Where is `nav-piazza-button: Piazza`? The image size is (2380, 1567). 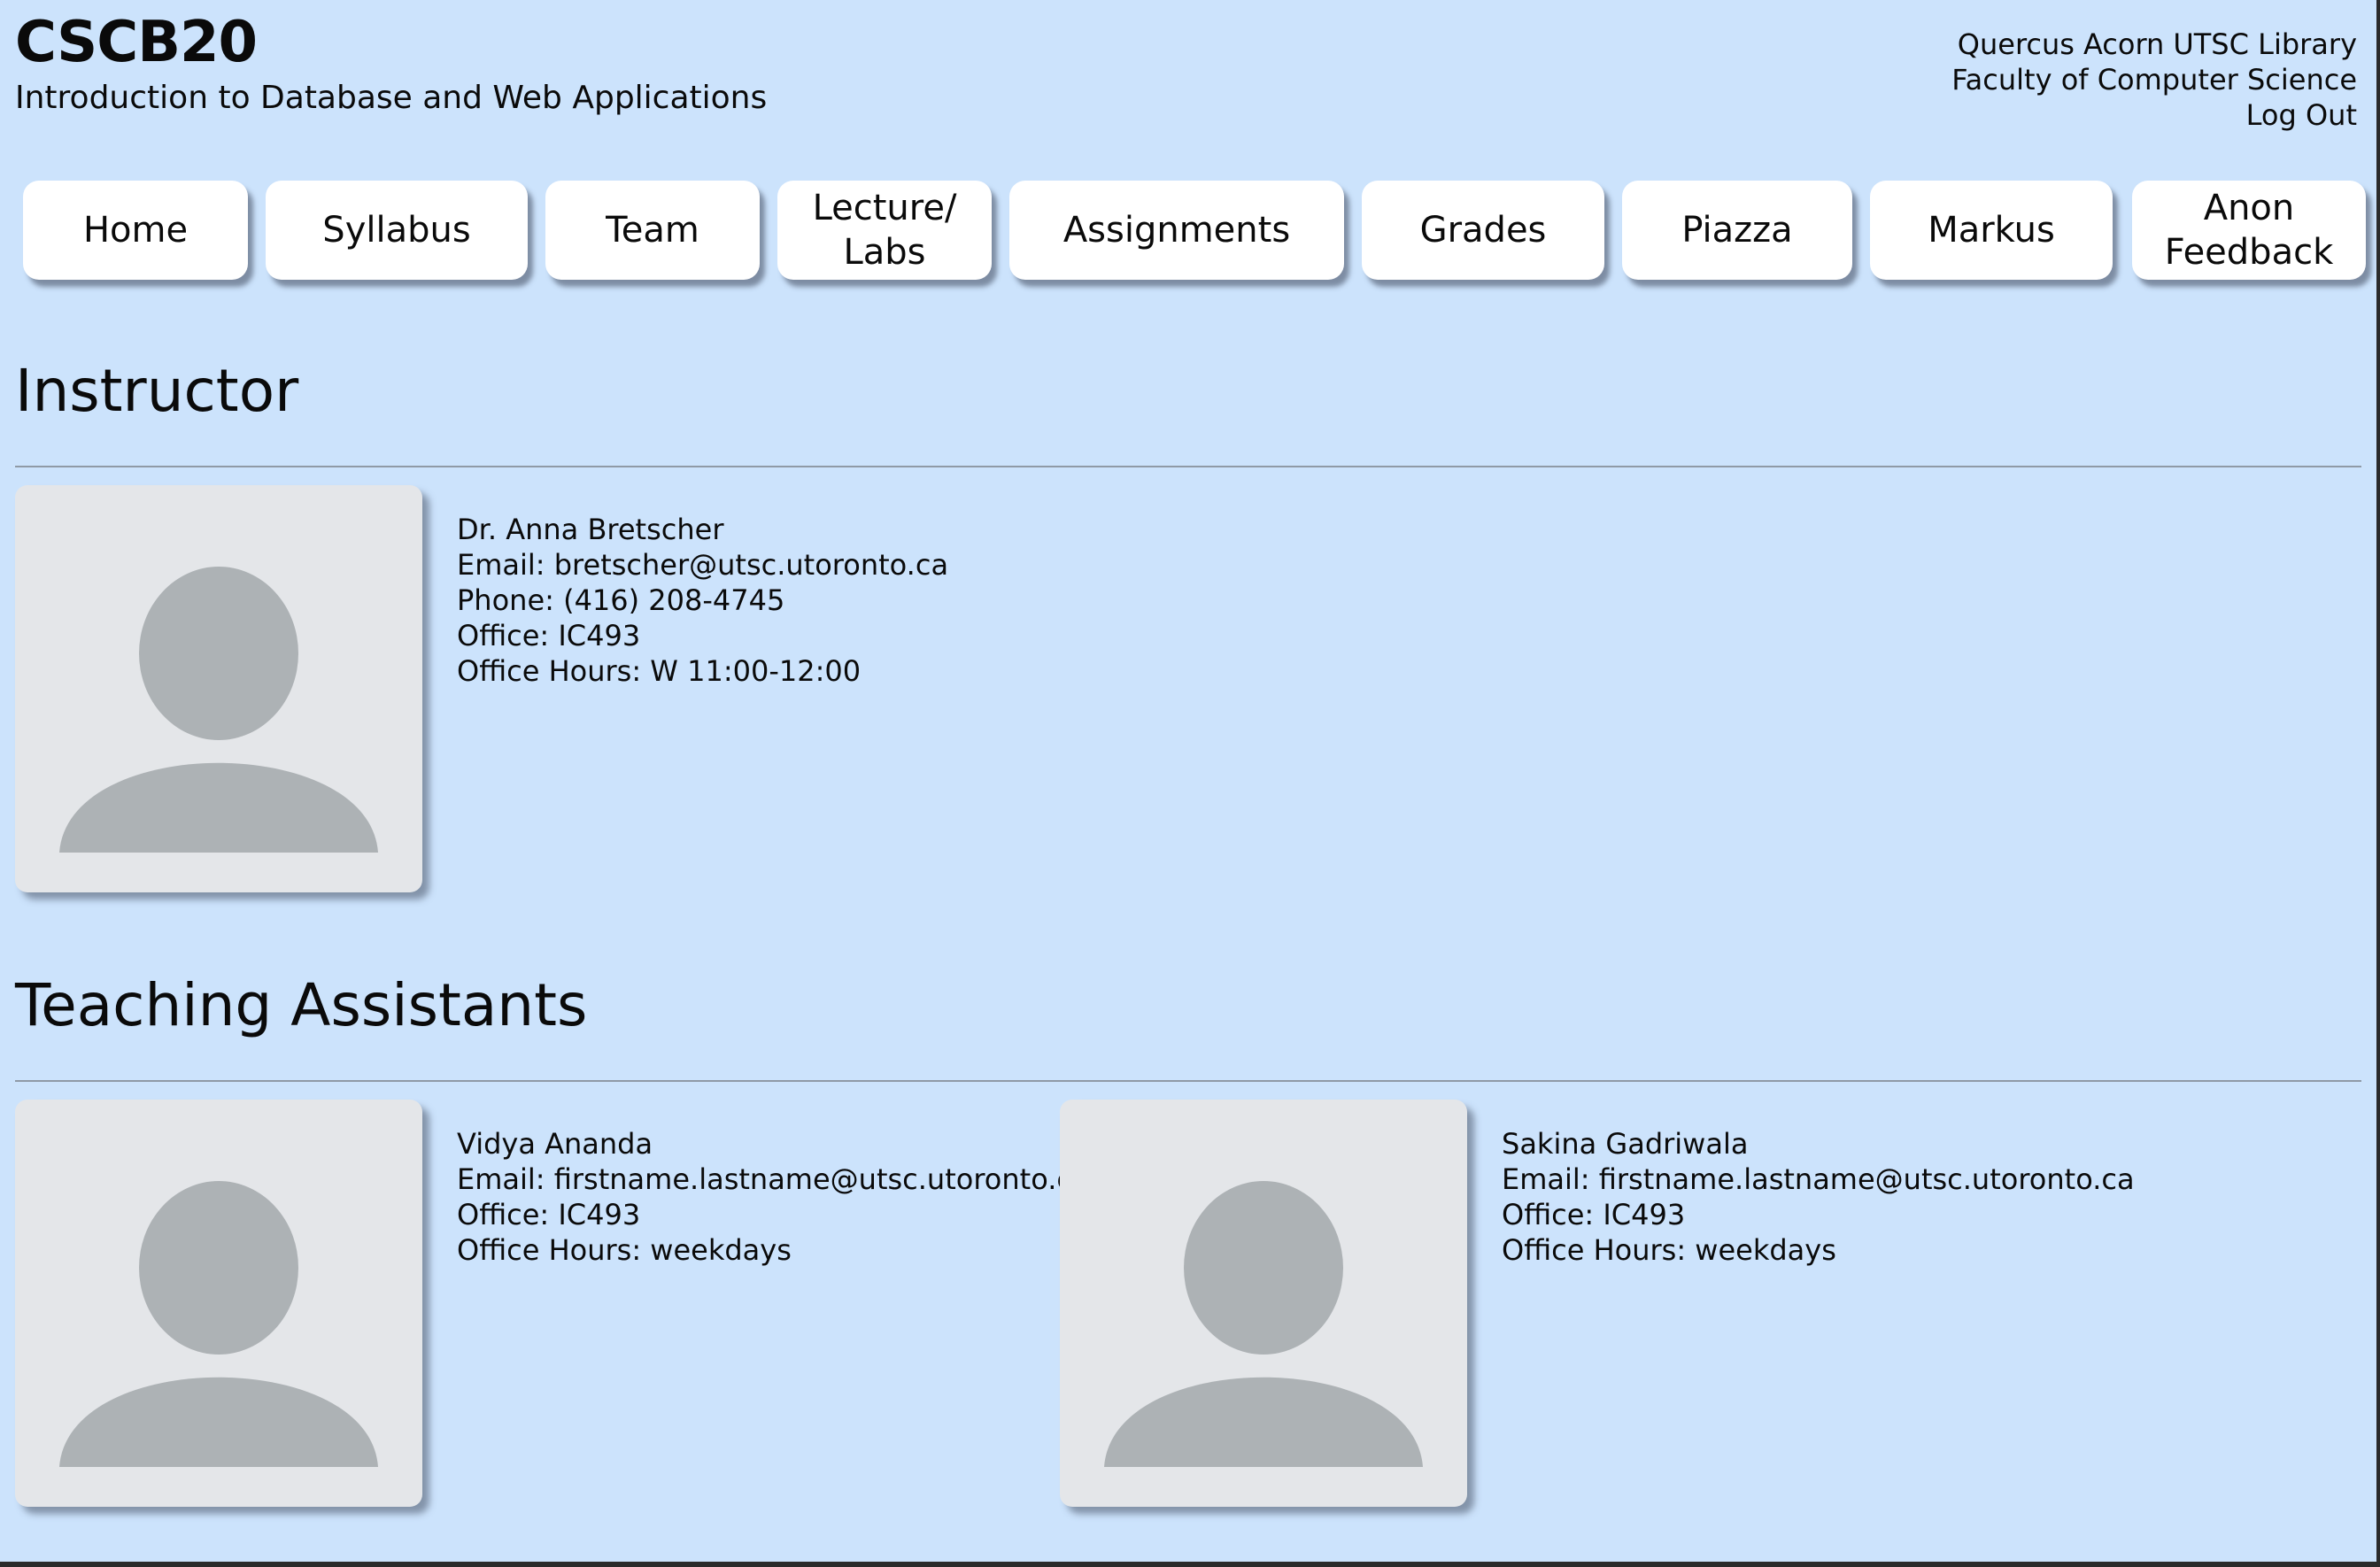
nav-piazza-button: Piazza is located at coordinates (1737, 230).